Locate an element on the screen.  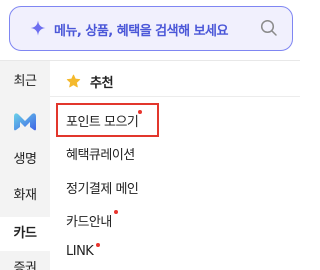
category-rail: 최근 생명 화재 카드 증권 is located at coordinates (25, 165).